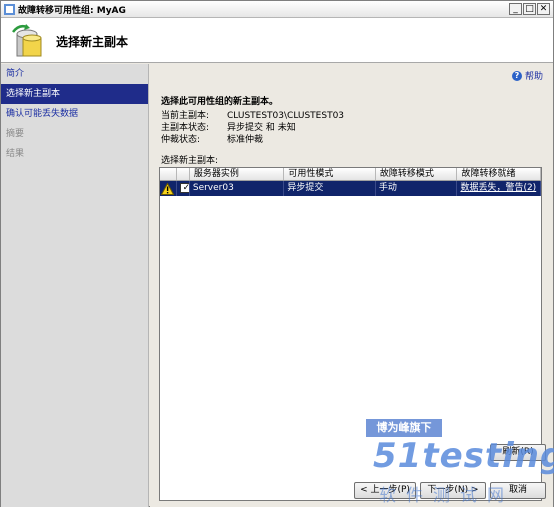 The width and height of the screenshot is (554, 507). What do you see at coordinates (237, 174) in the screenshot?
I see `column-header-server-instance: 服务器实例` at bounding box center [237, 174].